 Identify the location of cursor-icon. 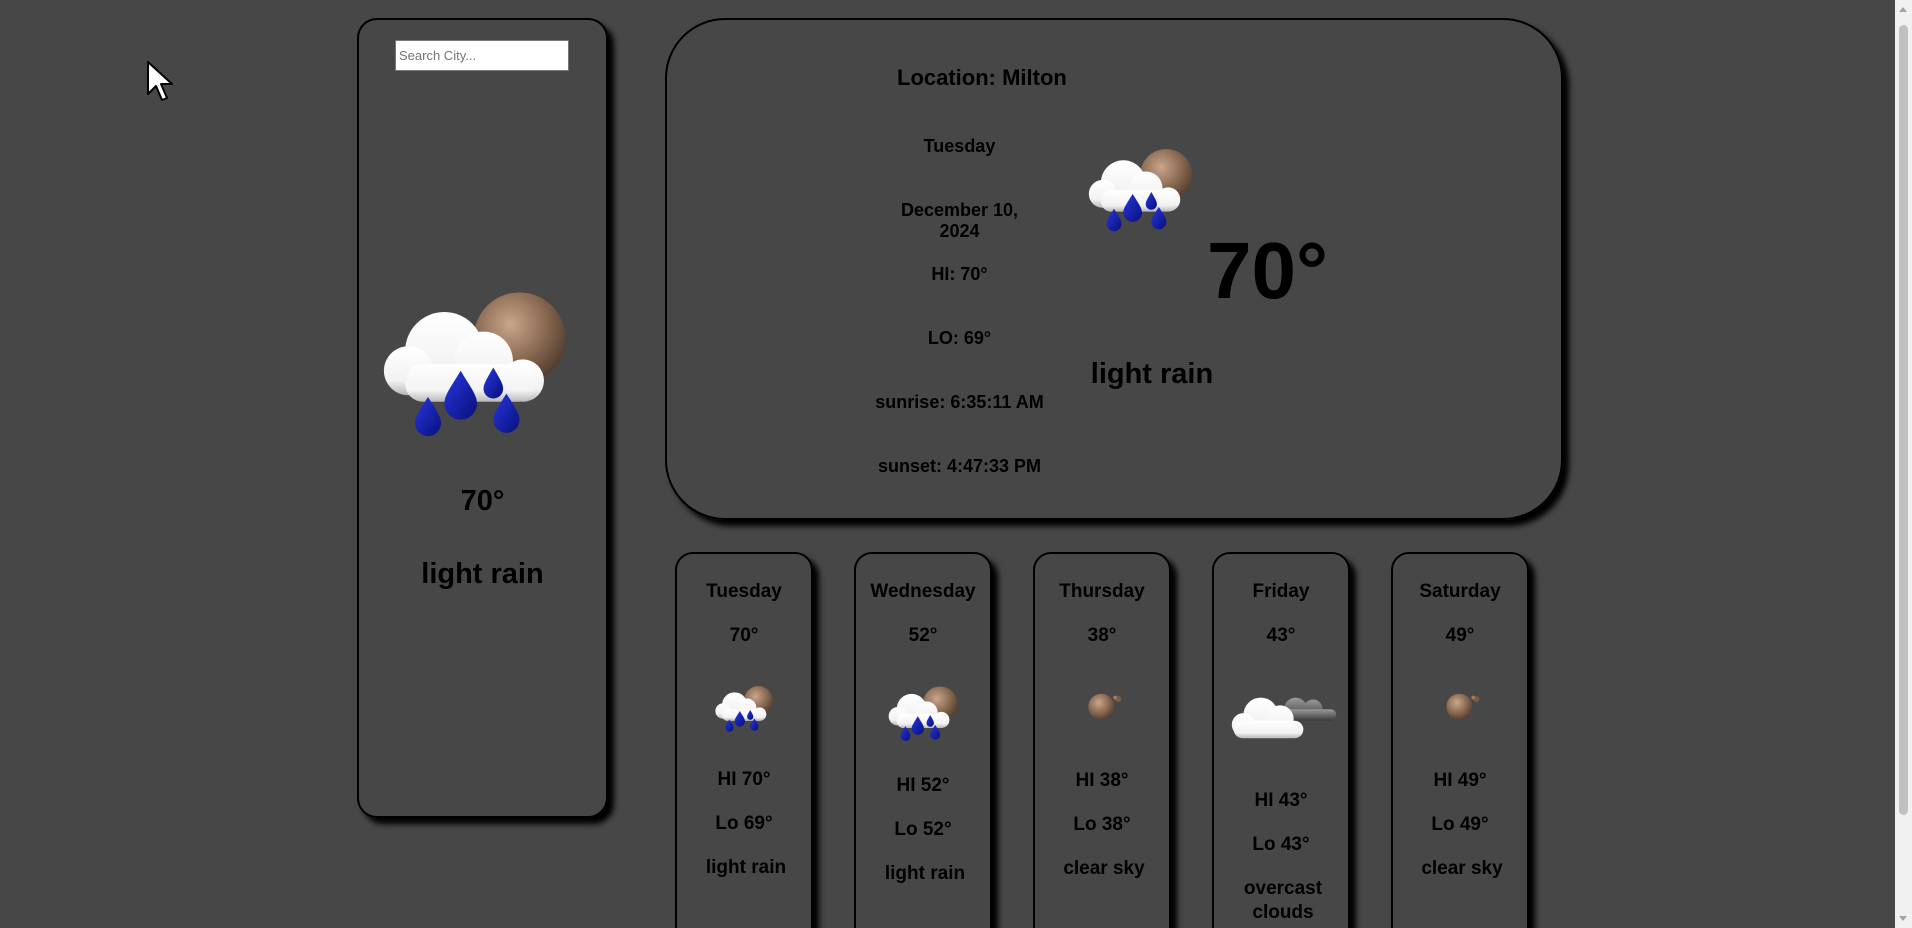
(160, 81).